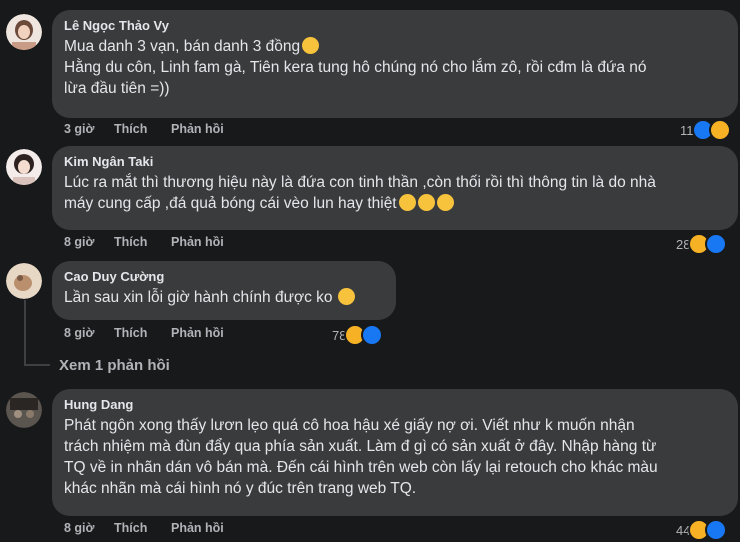 This screenshot has width=740, height=542. I want to click on comment-author: Hung Dang, so click(395, 404).